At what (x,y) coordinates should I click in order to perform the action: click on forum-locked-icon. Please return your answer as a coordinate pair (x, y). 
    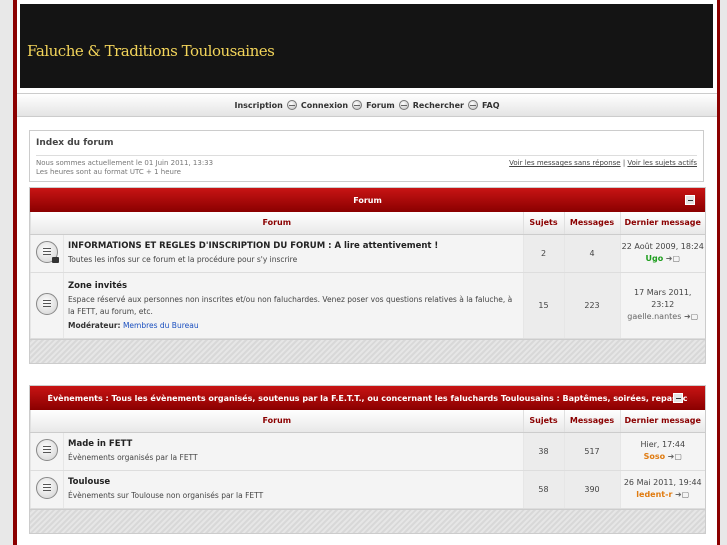
    Looking at the image, I should click on (47, 252).